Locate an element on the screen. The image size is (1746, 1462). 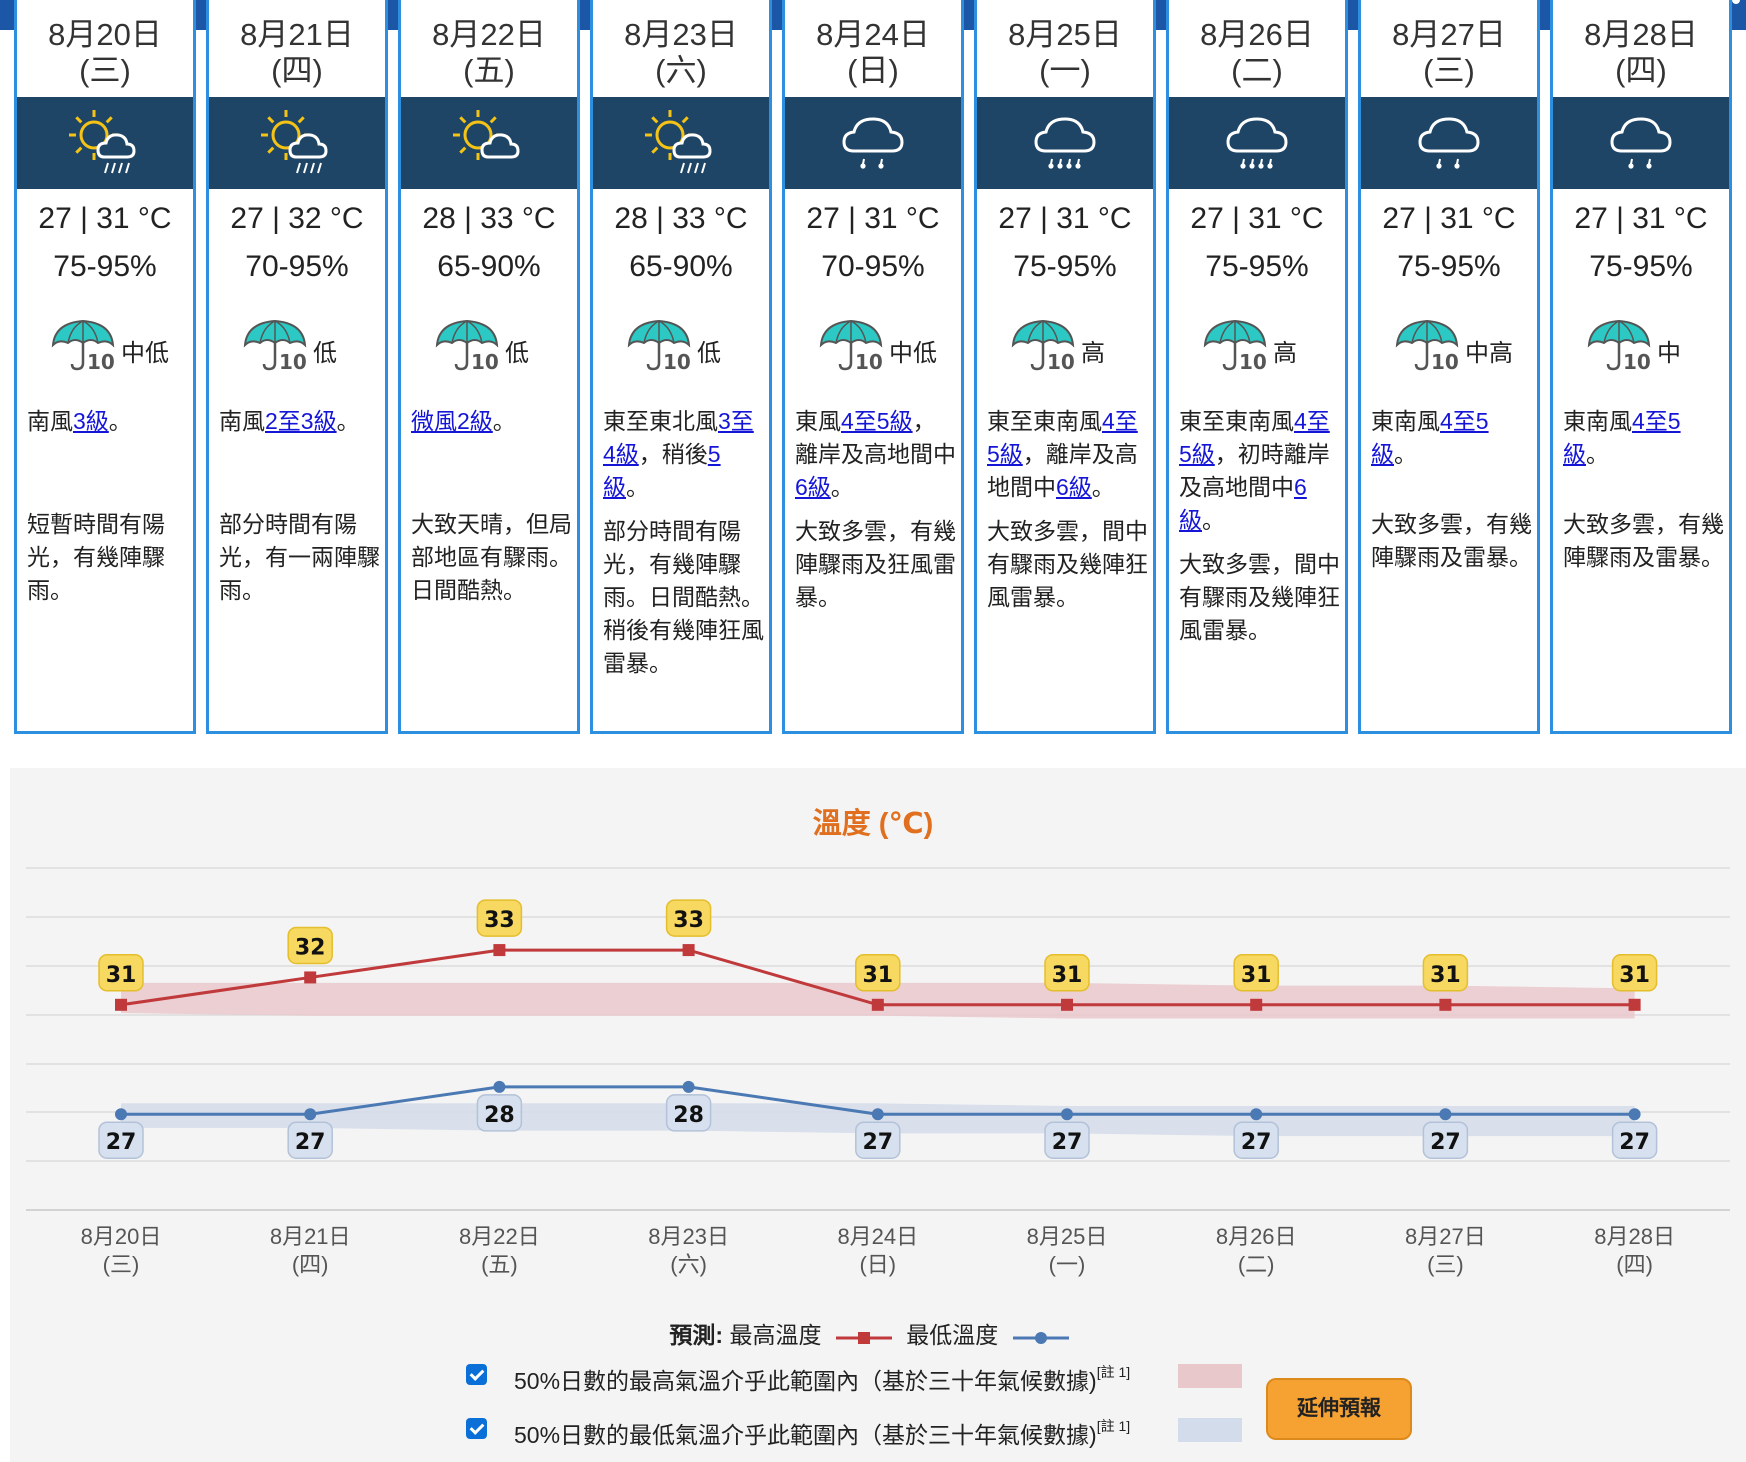
forecast-date: 8月21日 is located at coordinates (297, 34).